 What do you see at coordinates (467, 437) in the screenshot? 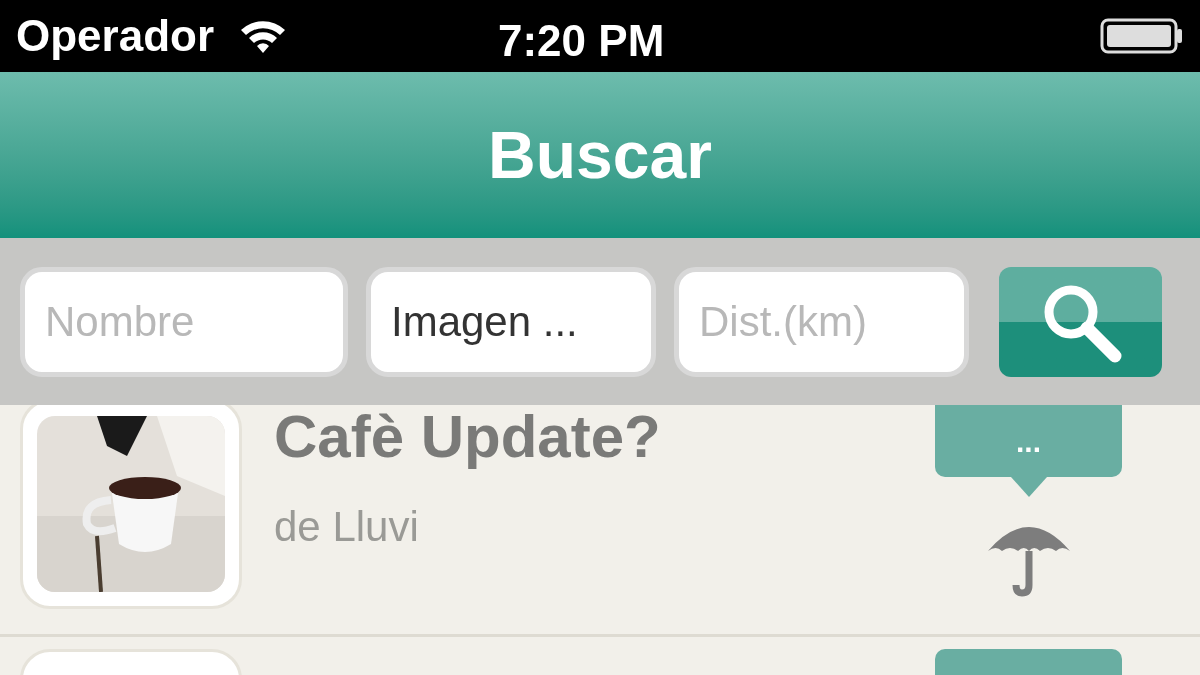
I see `result-title: Cafè Update?` at bounding box center [467, 437].